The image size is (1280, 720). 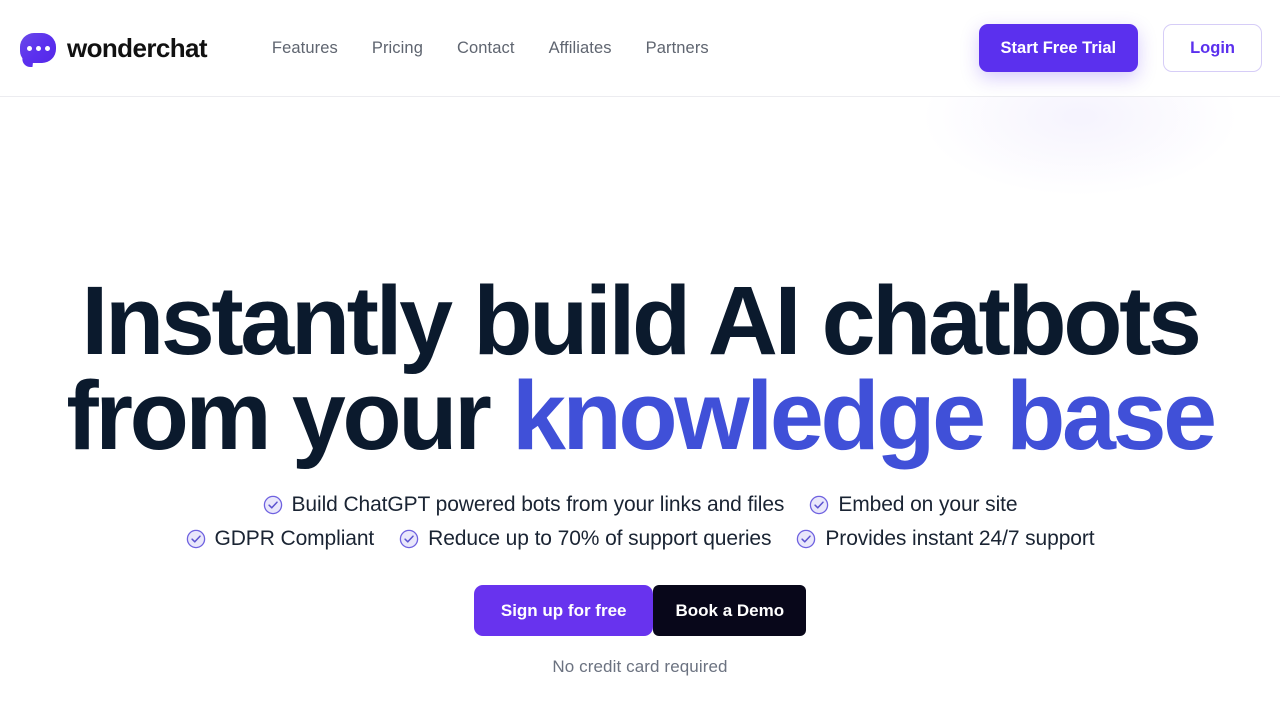 I want to click on chat-bubble-icon, so click(x=38, y=50).